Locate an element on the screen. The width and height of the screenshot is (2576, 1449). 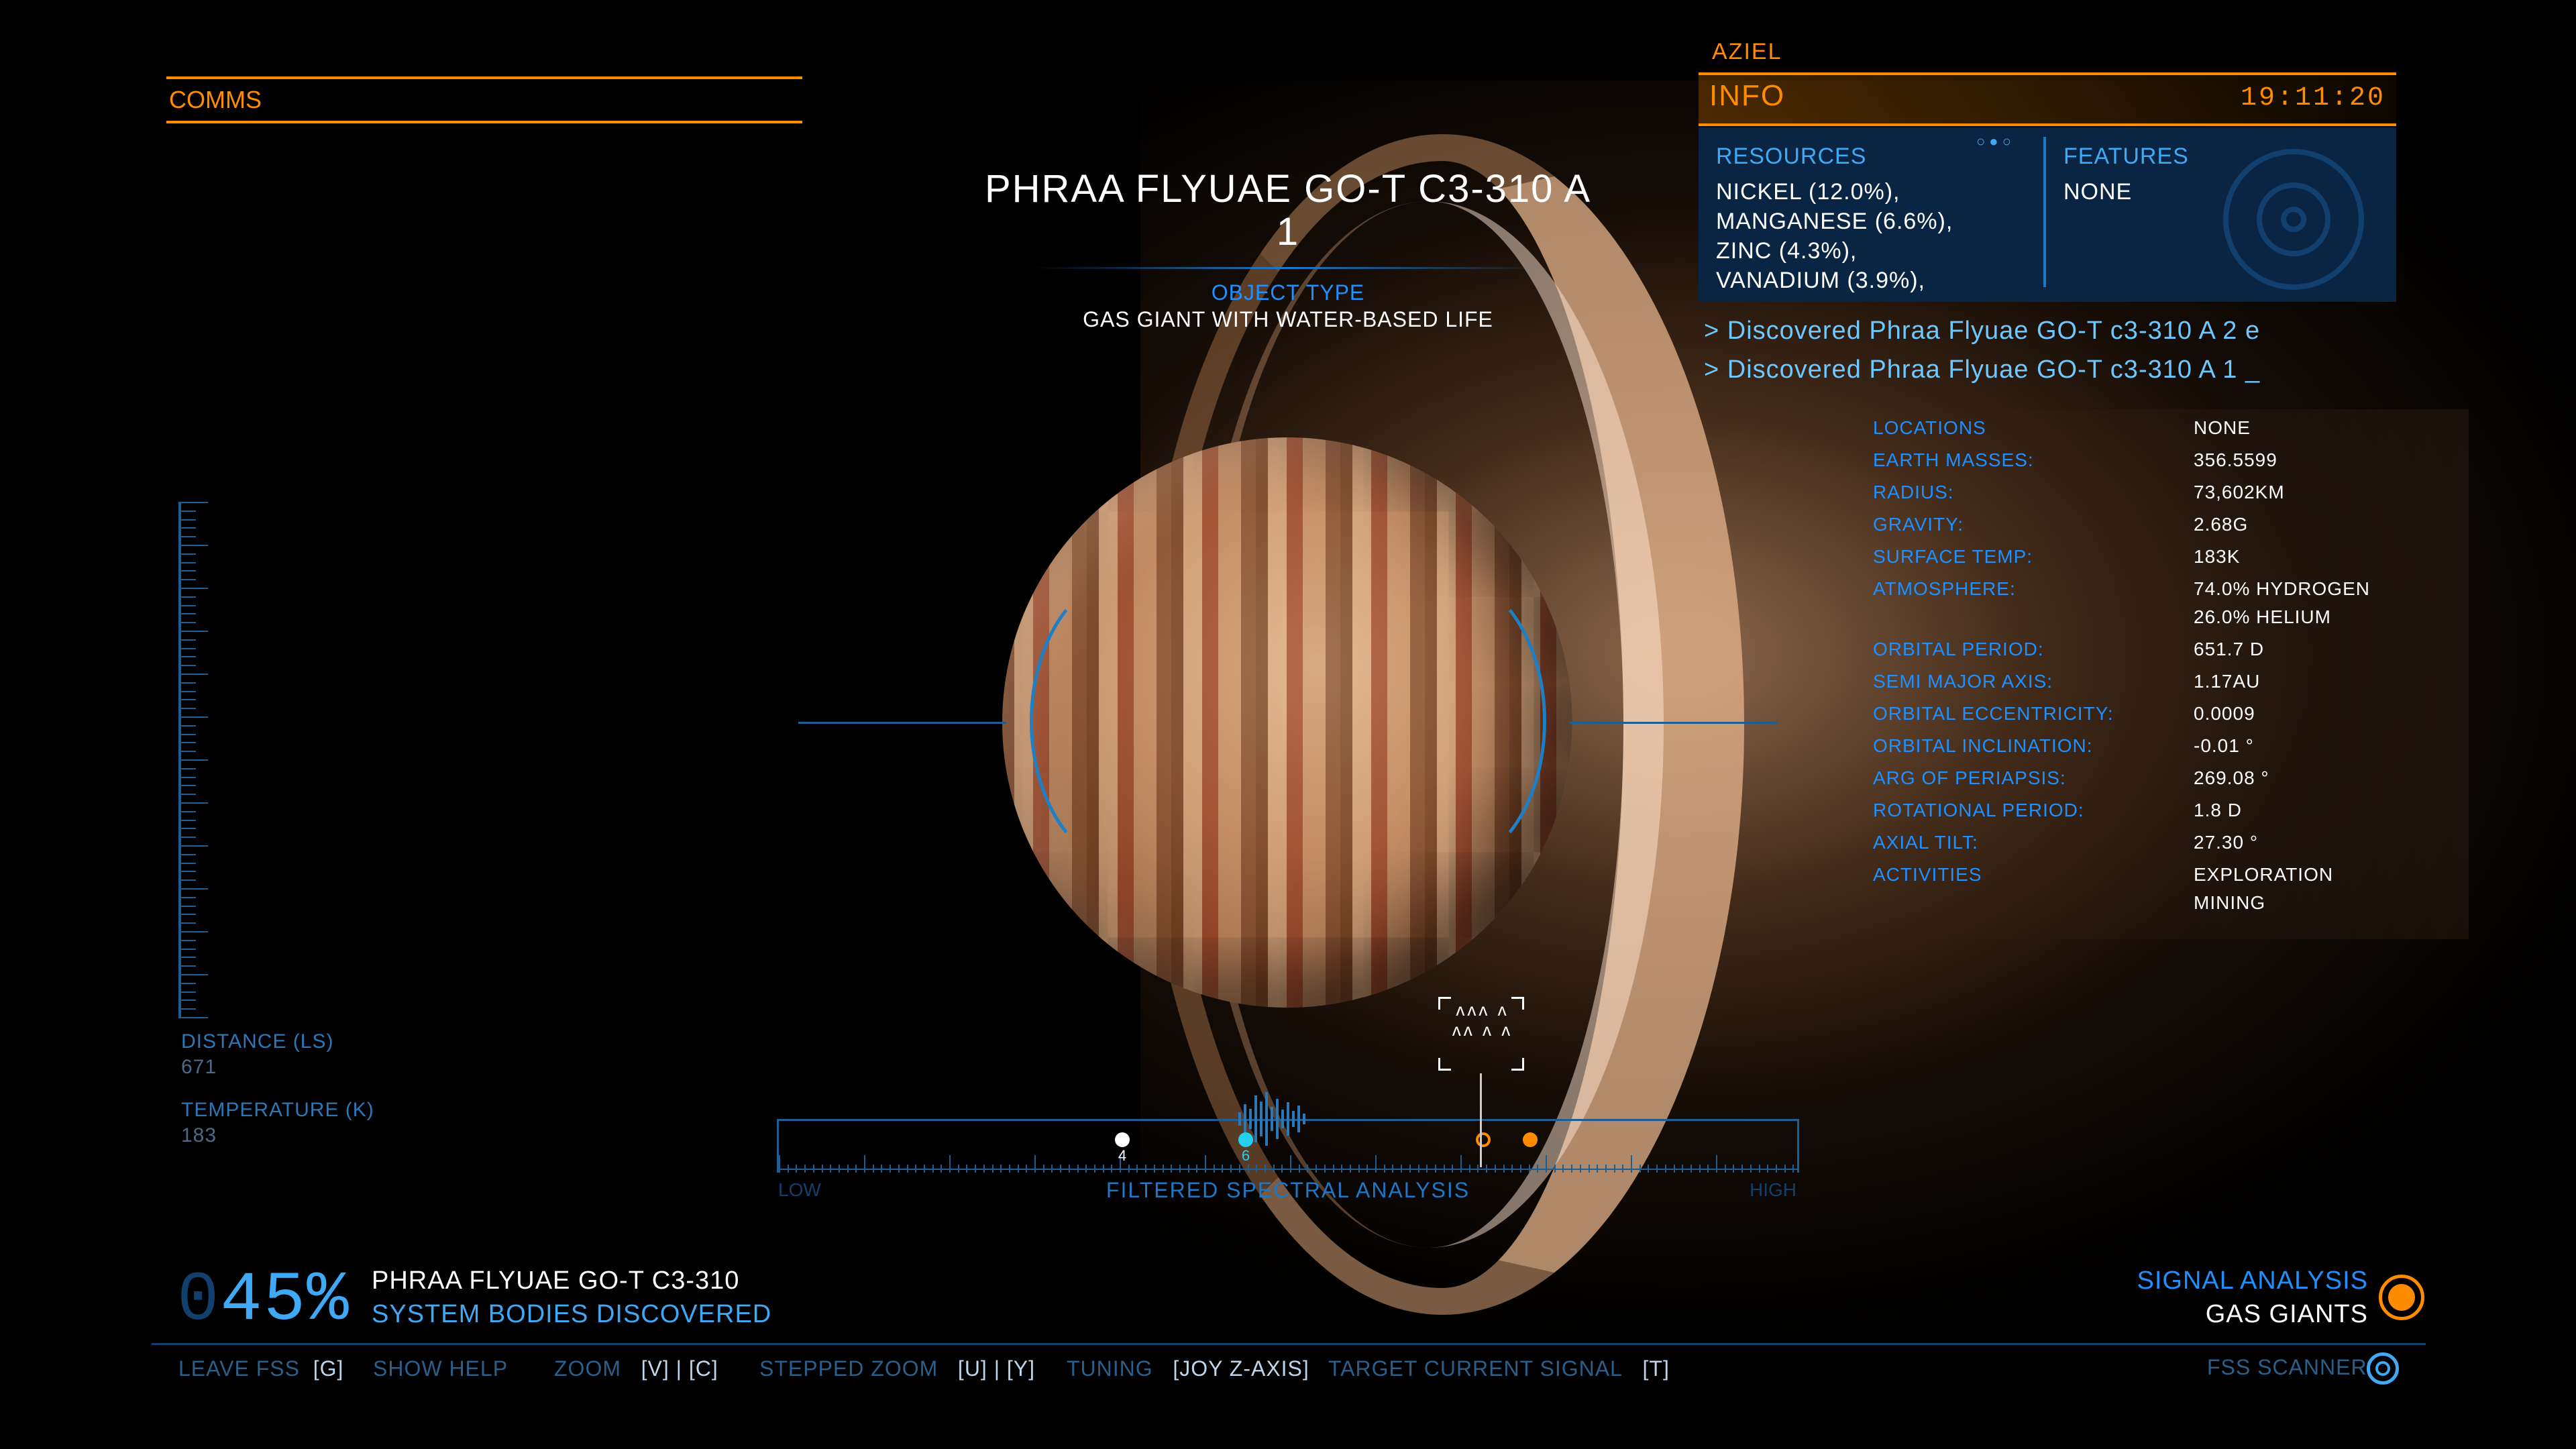
system-bodies-label: SYSTEM BODIES DISCOVERED is located at coordinates (572, 1314).